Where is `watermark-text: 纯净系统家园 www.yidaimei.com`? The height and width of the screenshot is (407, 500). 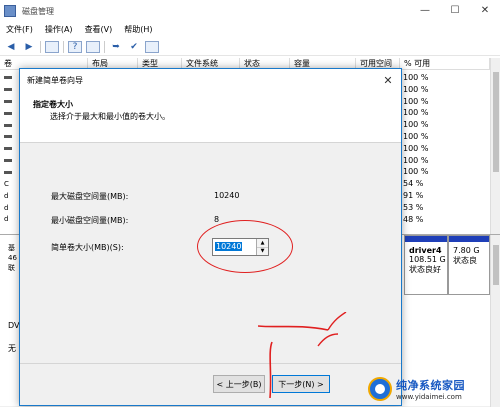
watermark-text: 纯净系统家园 www.yidaimei.com is located at coordinates (430, 389).